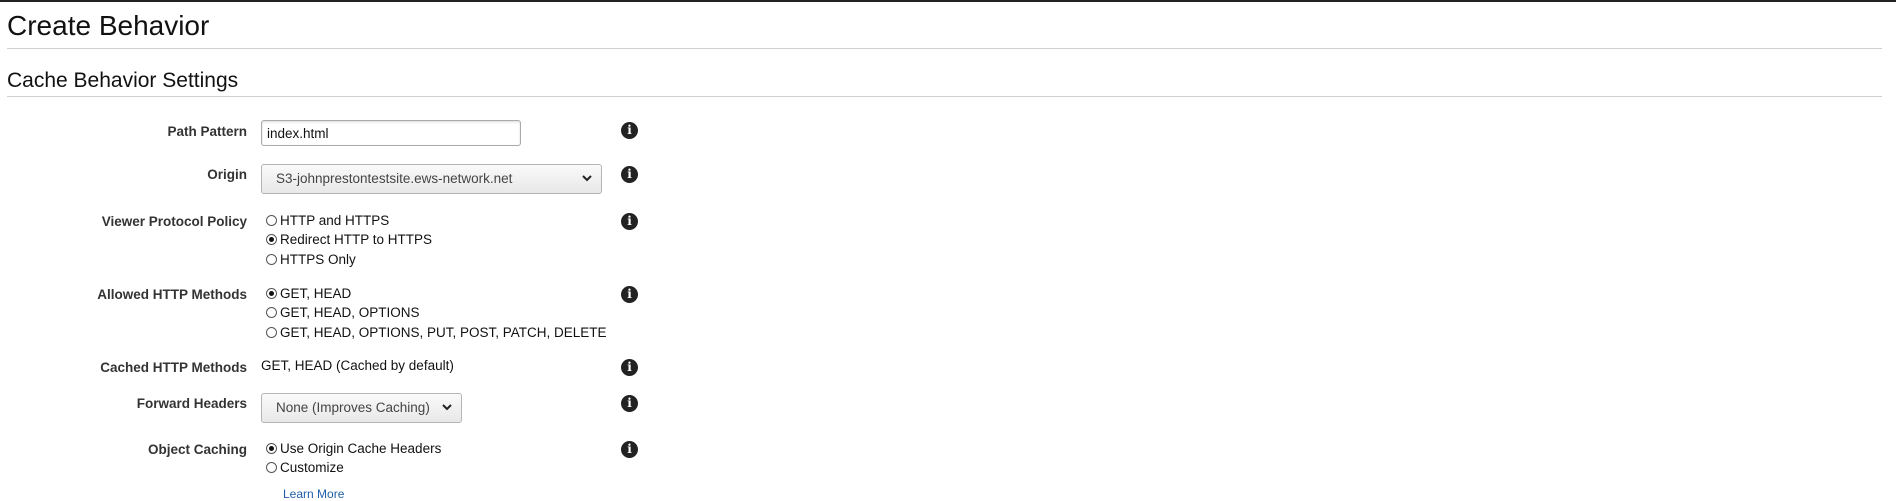  Describe the element at coordinates (313, 494) in the screenshot. I see `learn-more-link: Learn More` at that location.